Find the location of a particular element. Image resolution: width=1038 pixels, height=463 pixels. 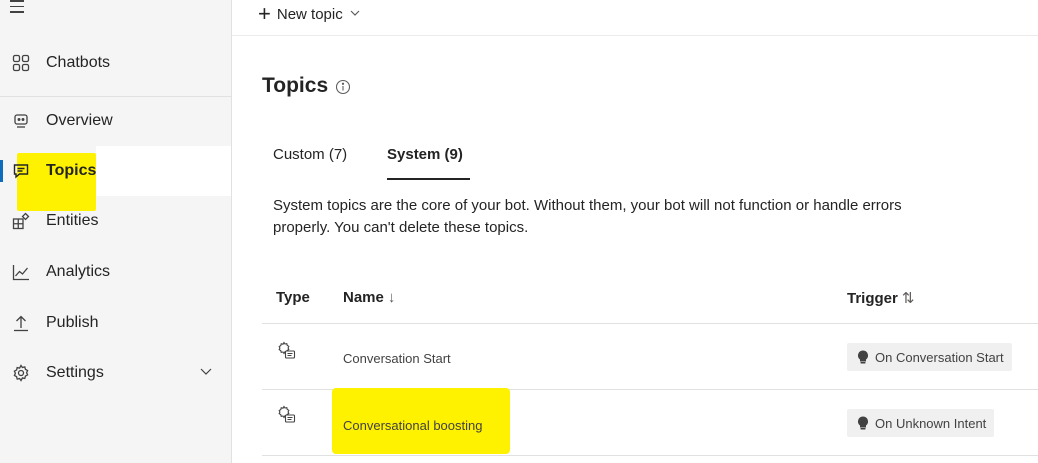

nav-item-publish: Publish is located at coordinates (115, 323).